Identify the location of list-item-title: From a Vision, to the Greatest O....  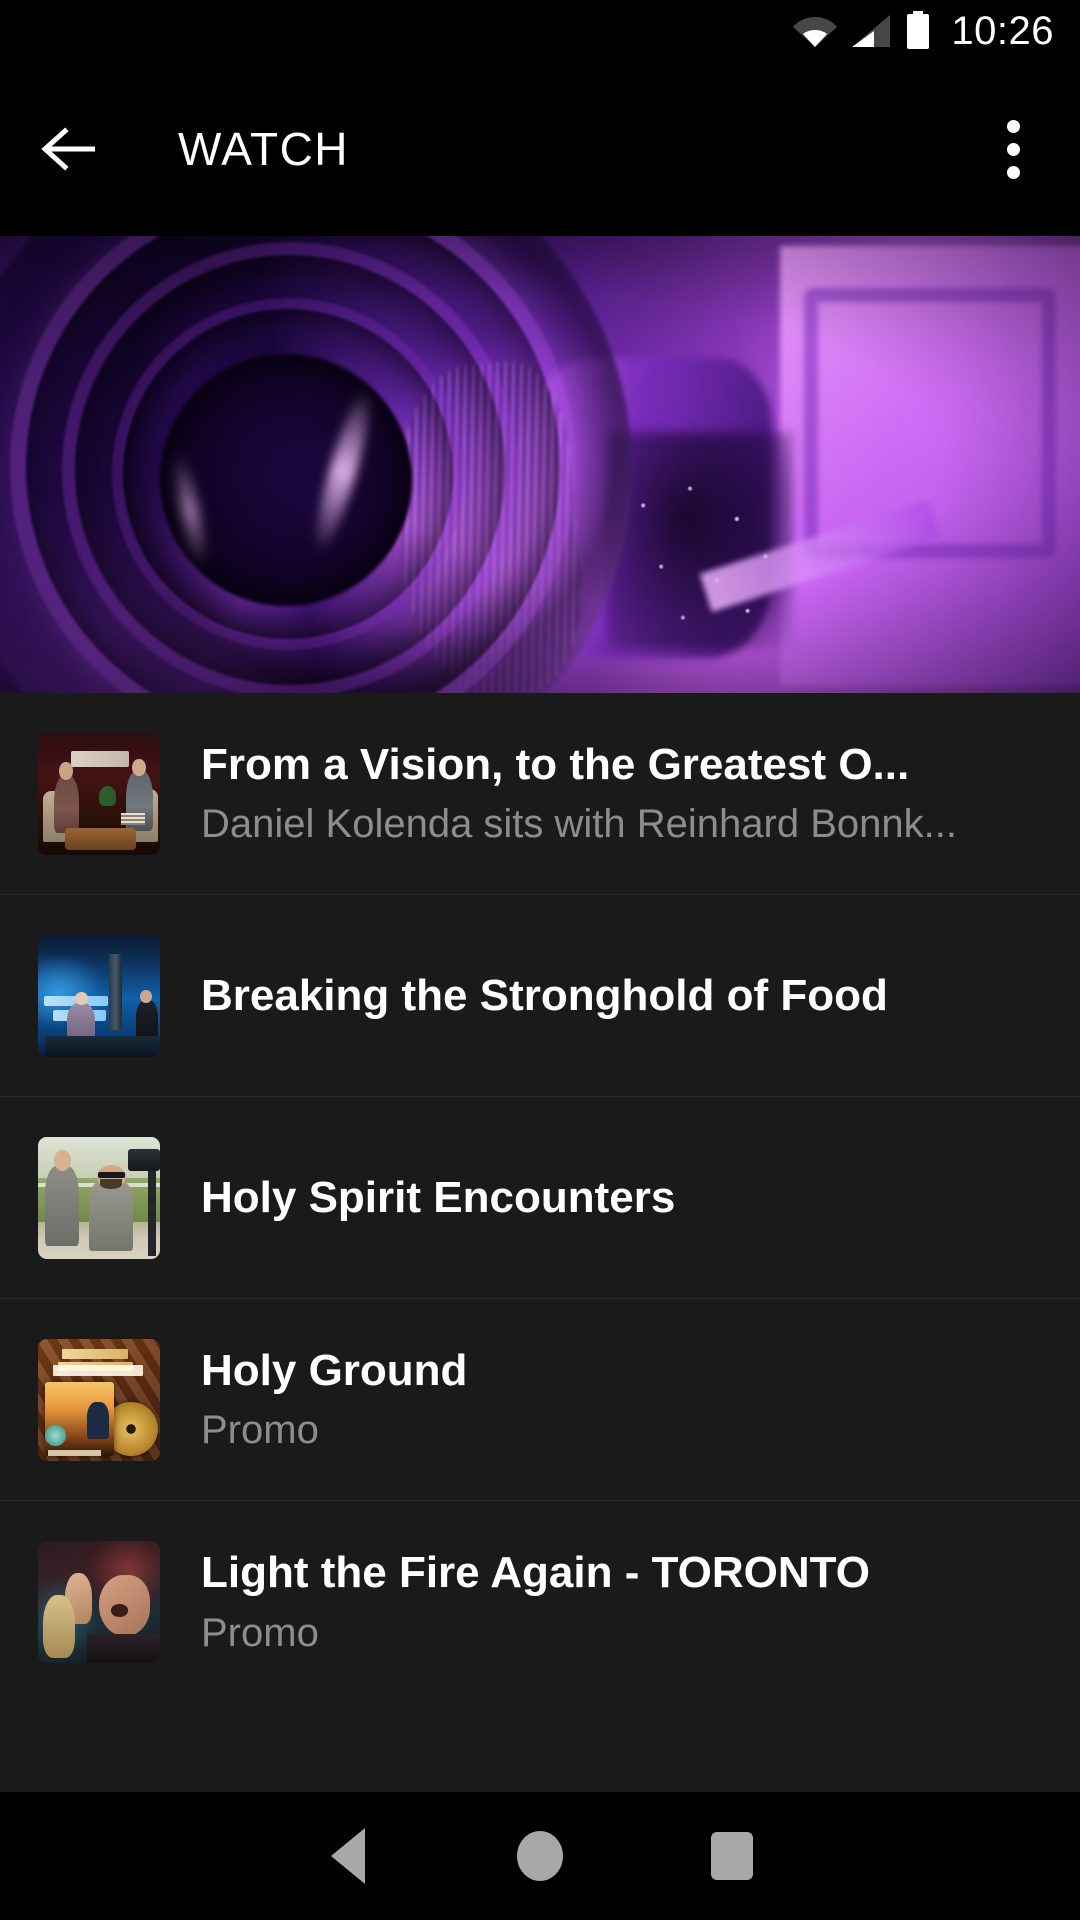
(555, 764).